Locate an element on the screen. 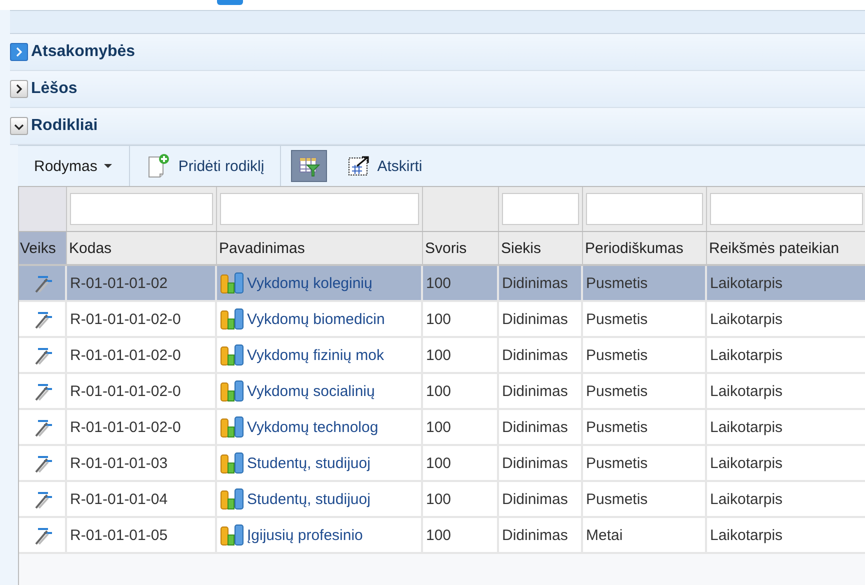 The image size is (865, 585). table-row: R-01-01-01-02-0 Vykdomų biomedicin 100 Didinimas Pusmetis Laikotarpis is located at coordinates (442, 320).